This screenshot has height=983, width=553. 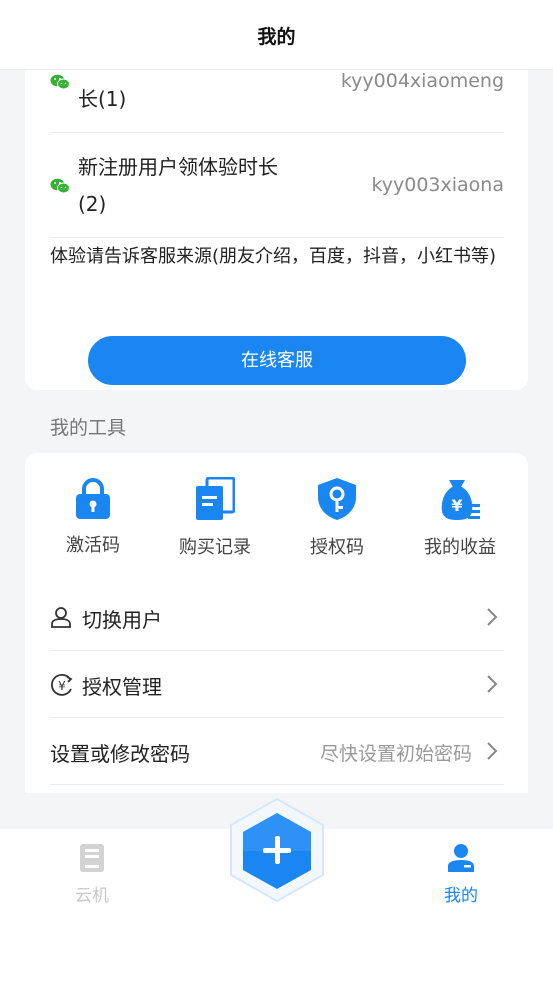 I want to click on add-button, so click(x=277, y=850).